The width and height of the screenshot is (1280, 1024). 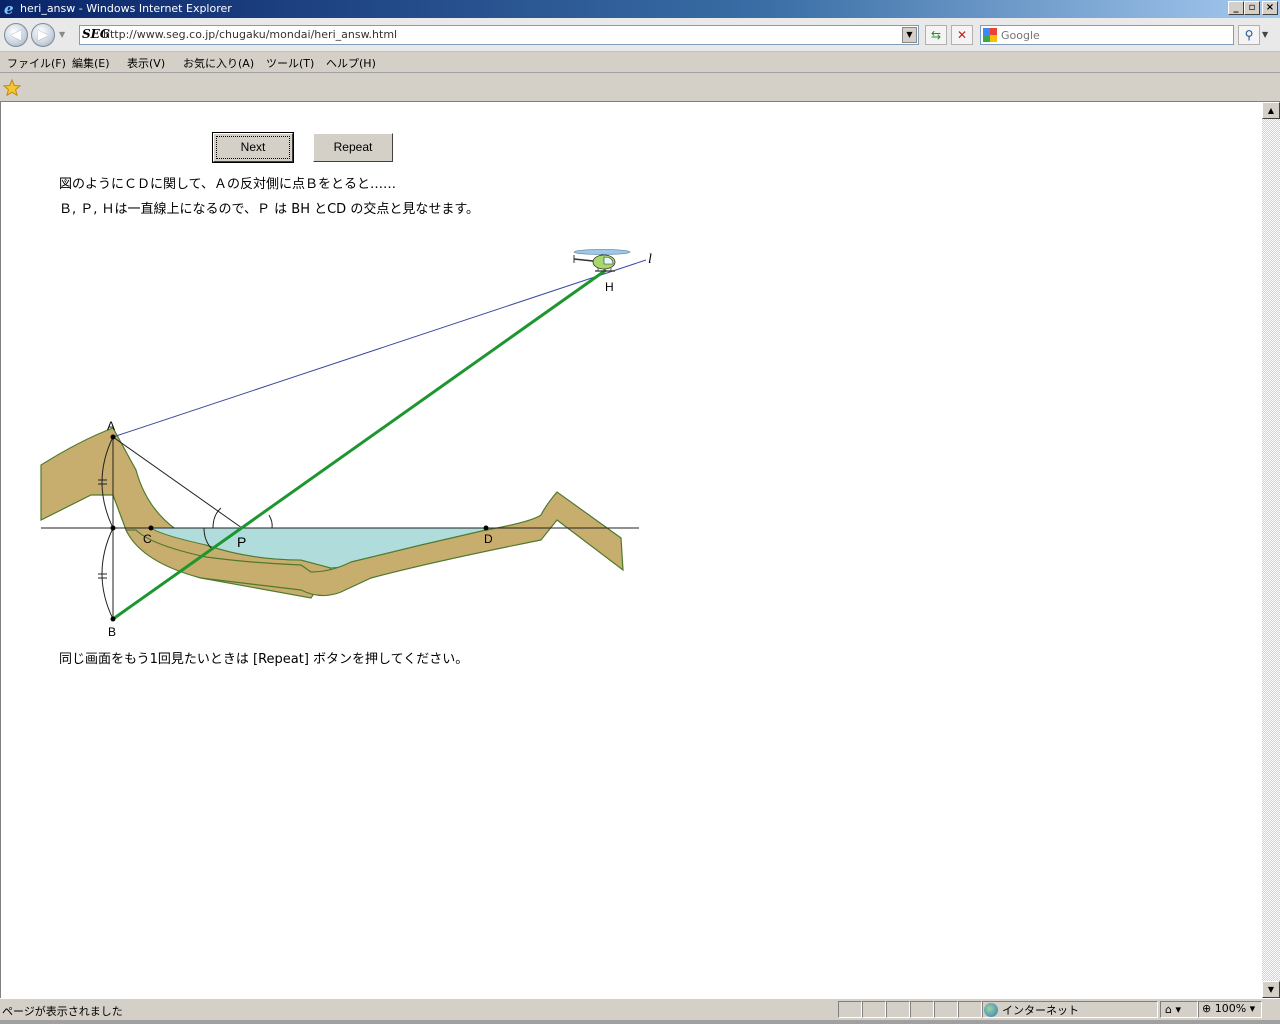 What do you see at coordinates (36, 63) in the screenshot?
I see `menu-file: ファイル(F)` at bounding box center [36, 63].